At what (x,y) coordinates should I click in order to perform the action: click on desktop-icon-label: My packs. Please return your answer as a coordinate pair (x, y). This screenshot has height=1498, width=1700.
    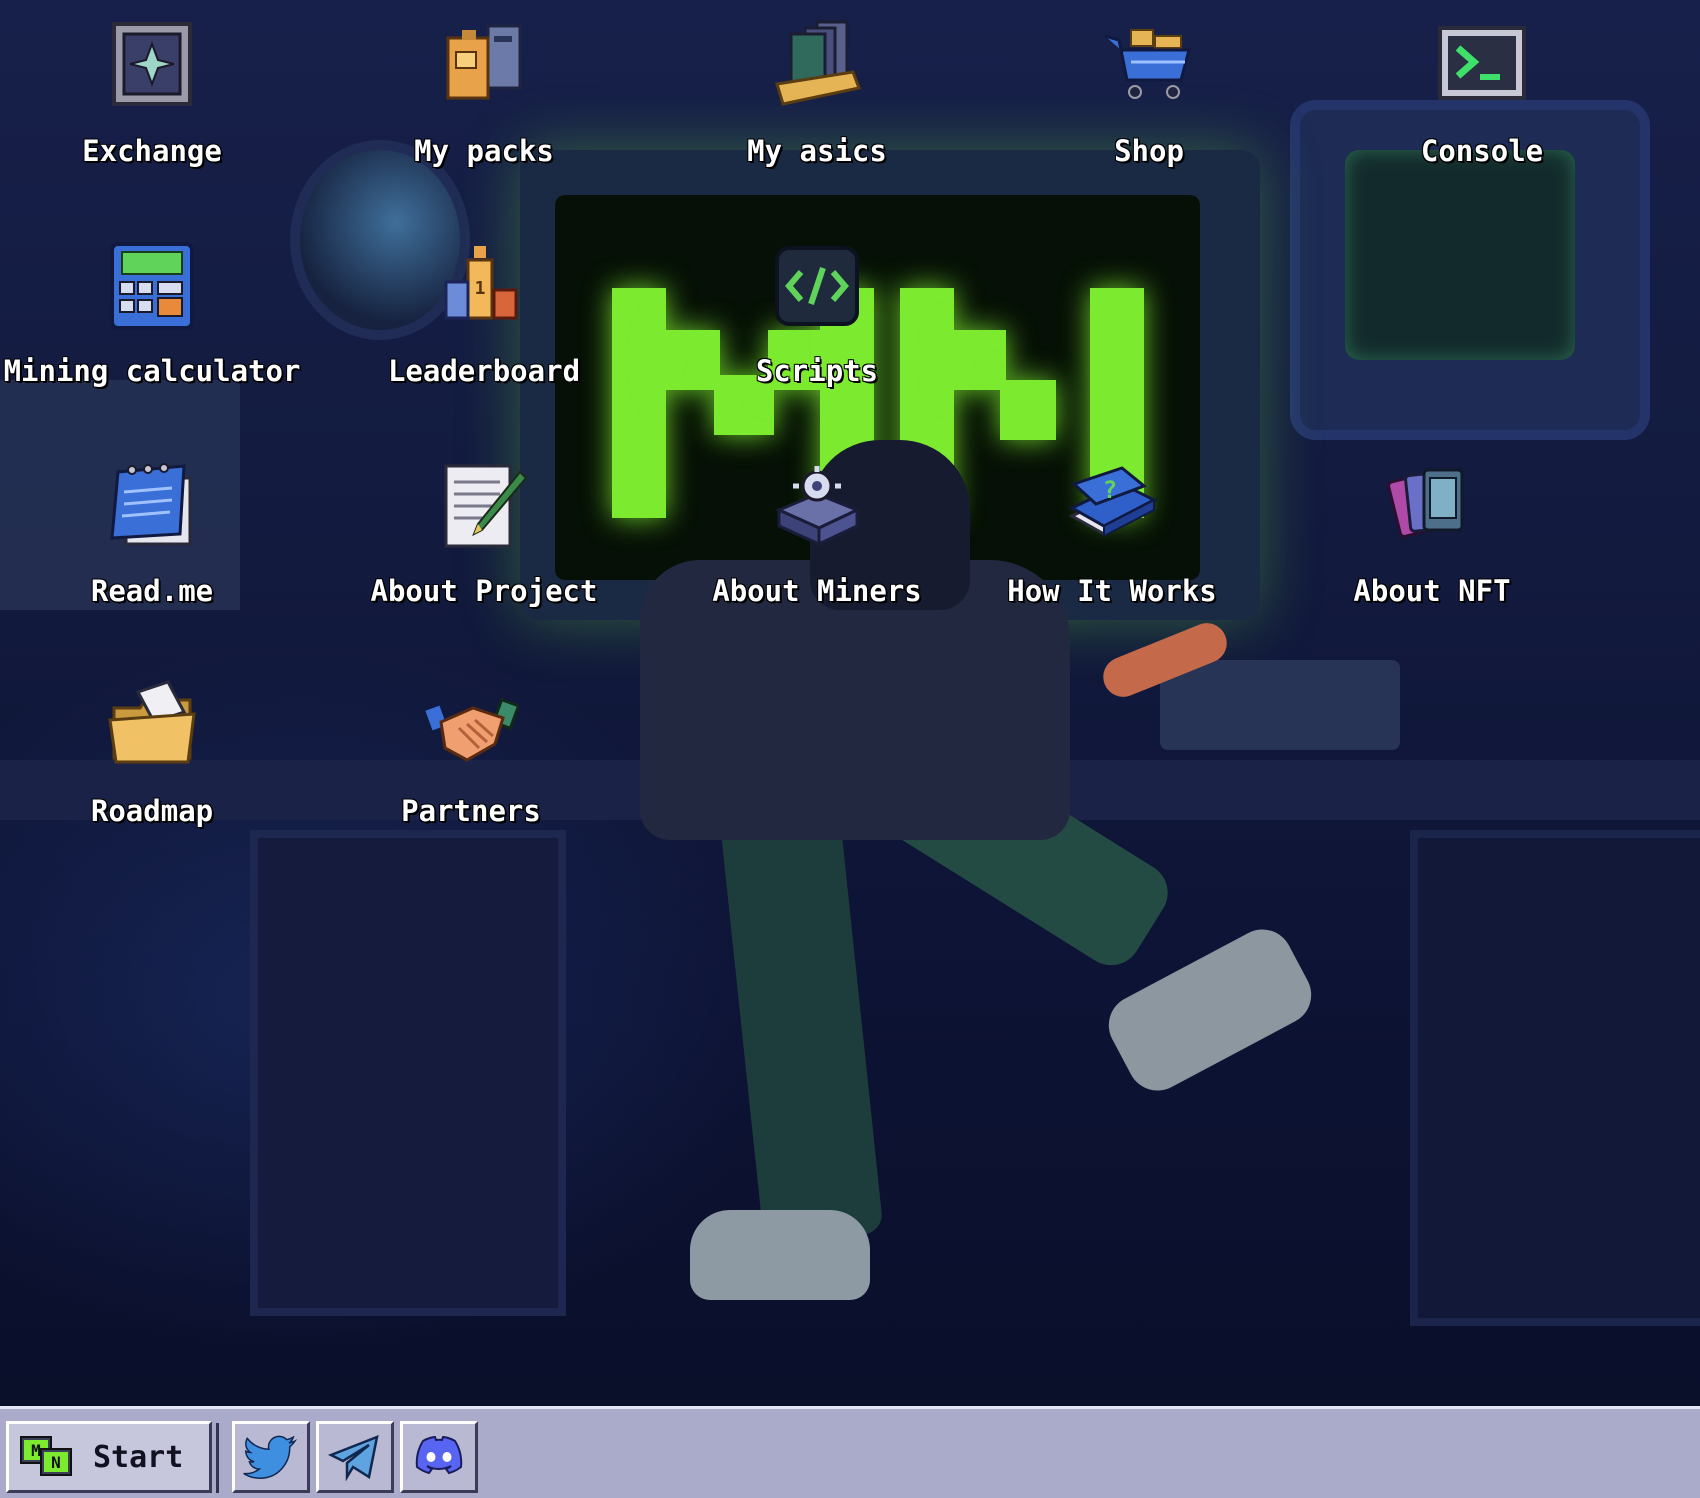
    Looking at the image, I should click on (484, 151).